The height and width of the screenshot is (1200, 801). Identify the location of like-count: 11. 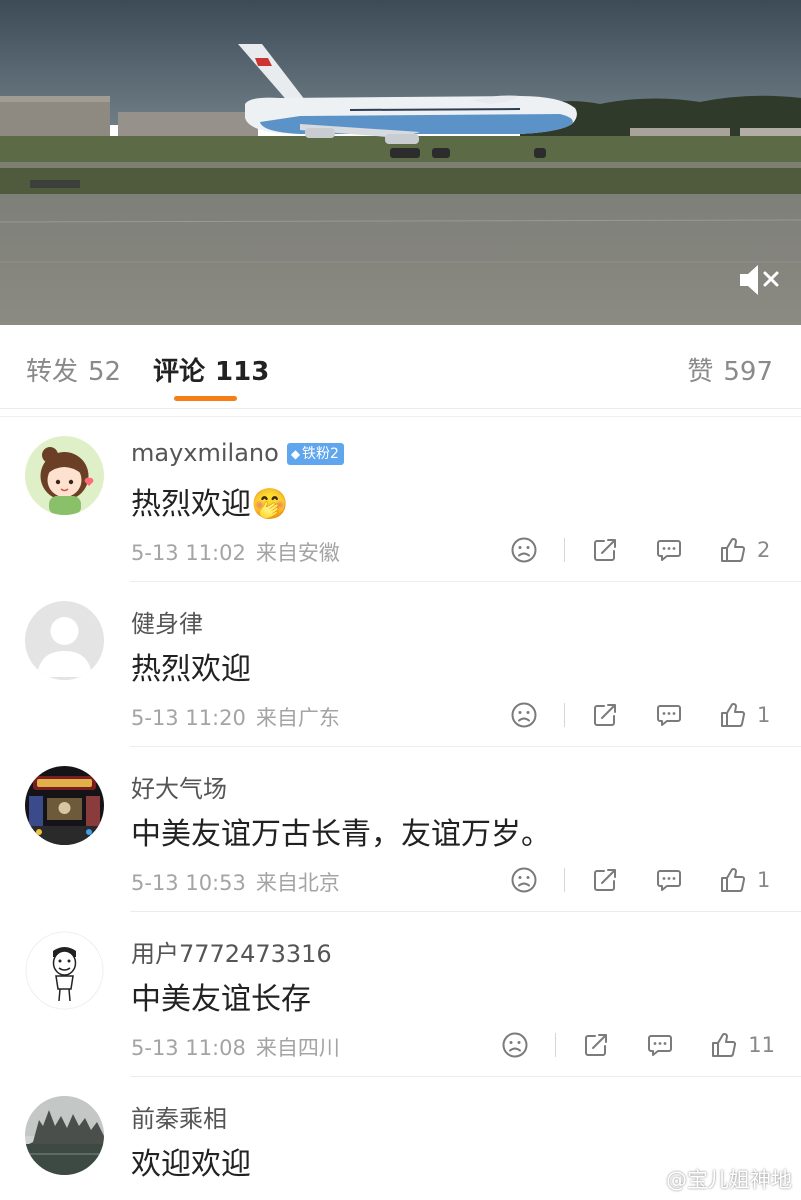
(761, 1045).